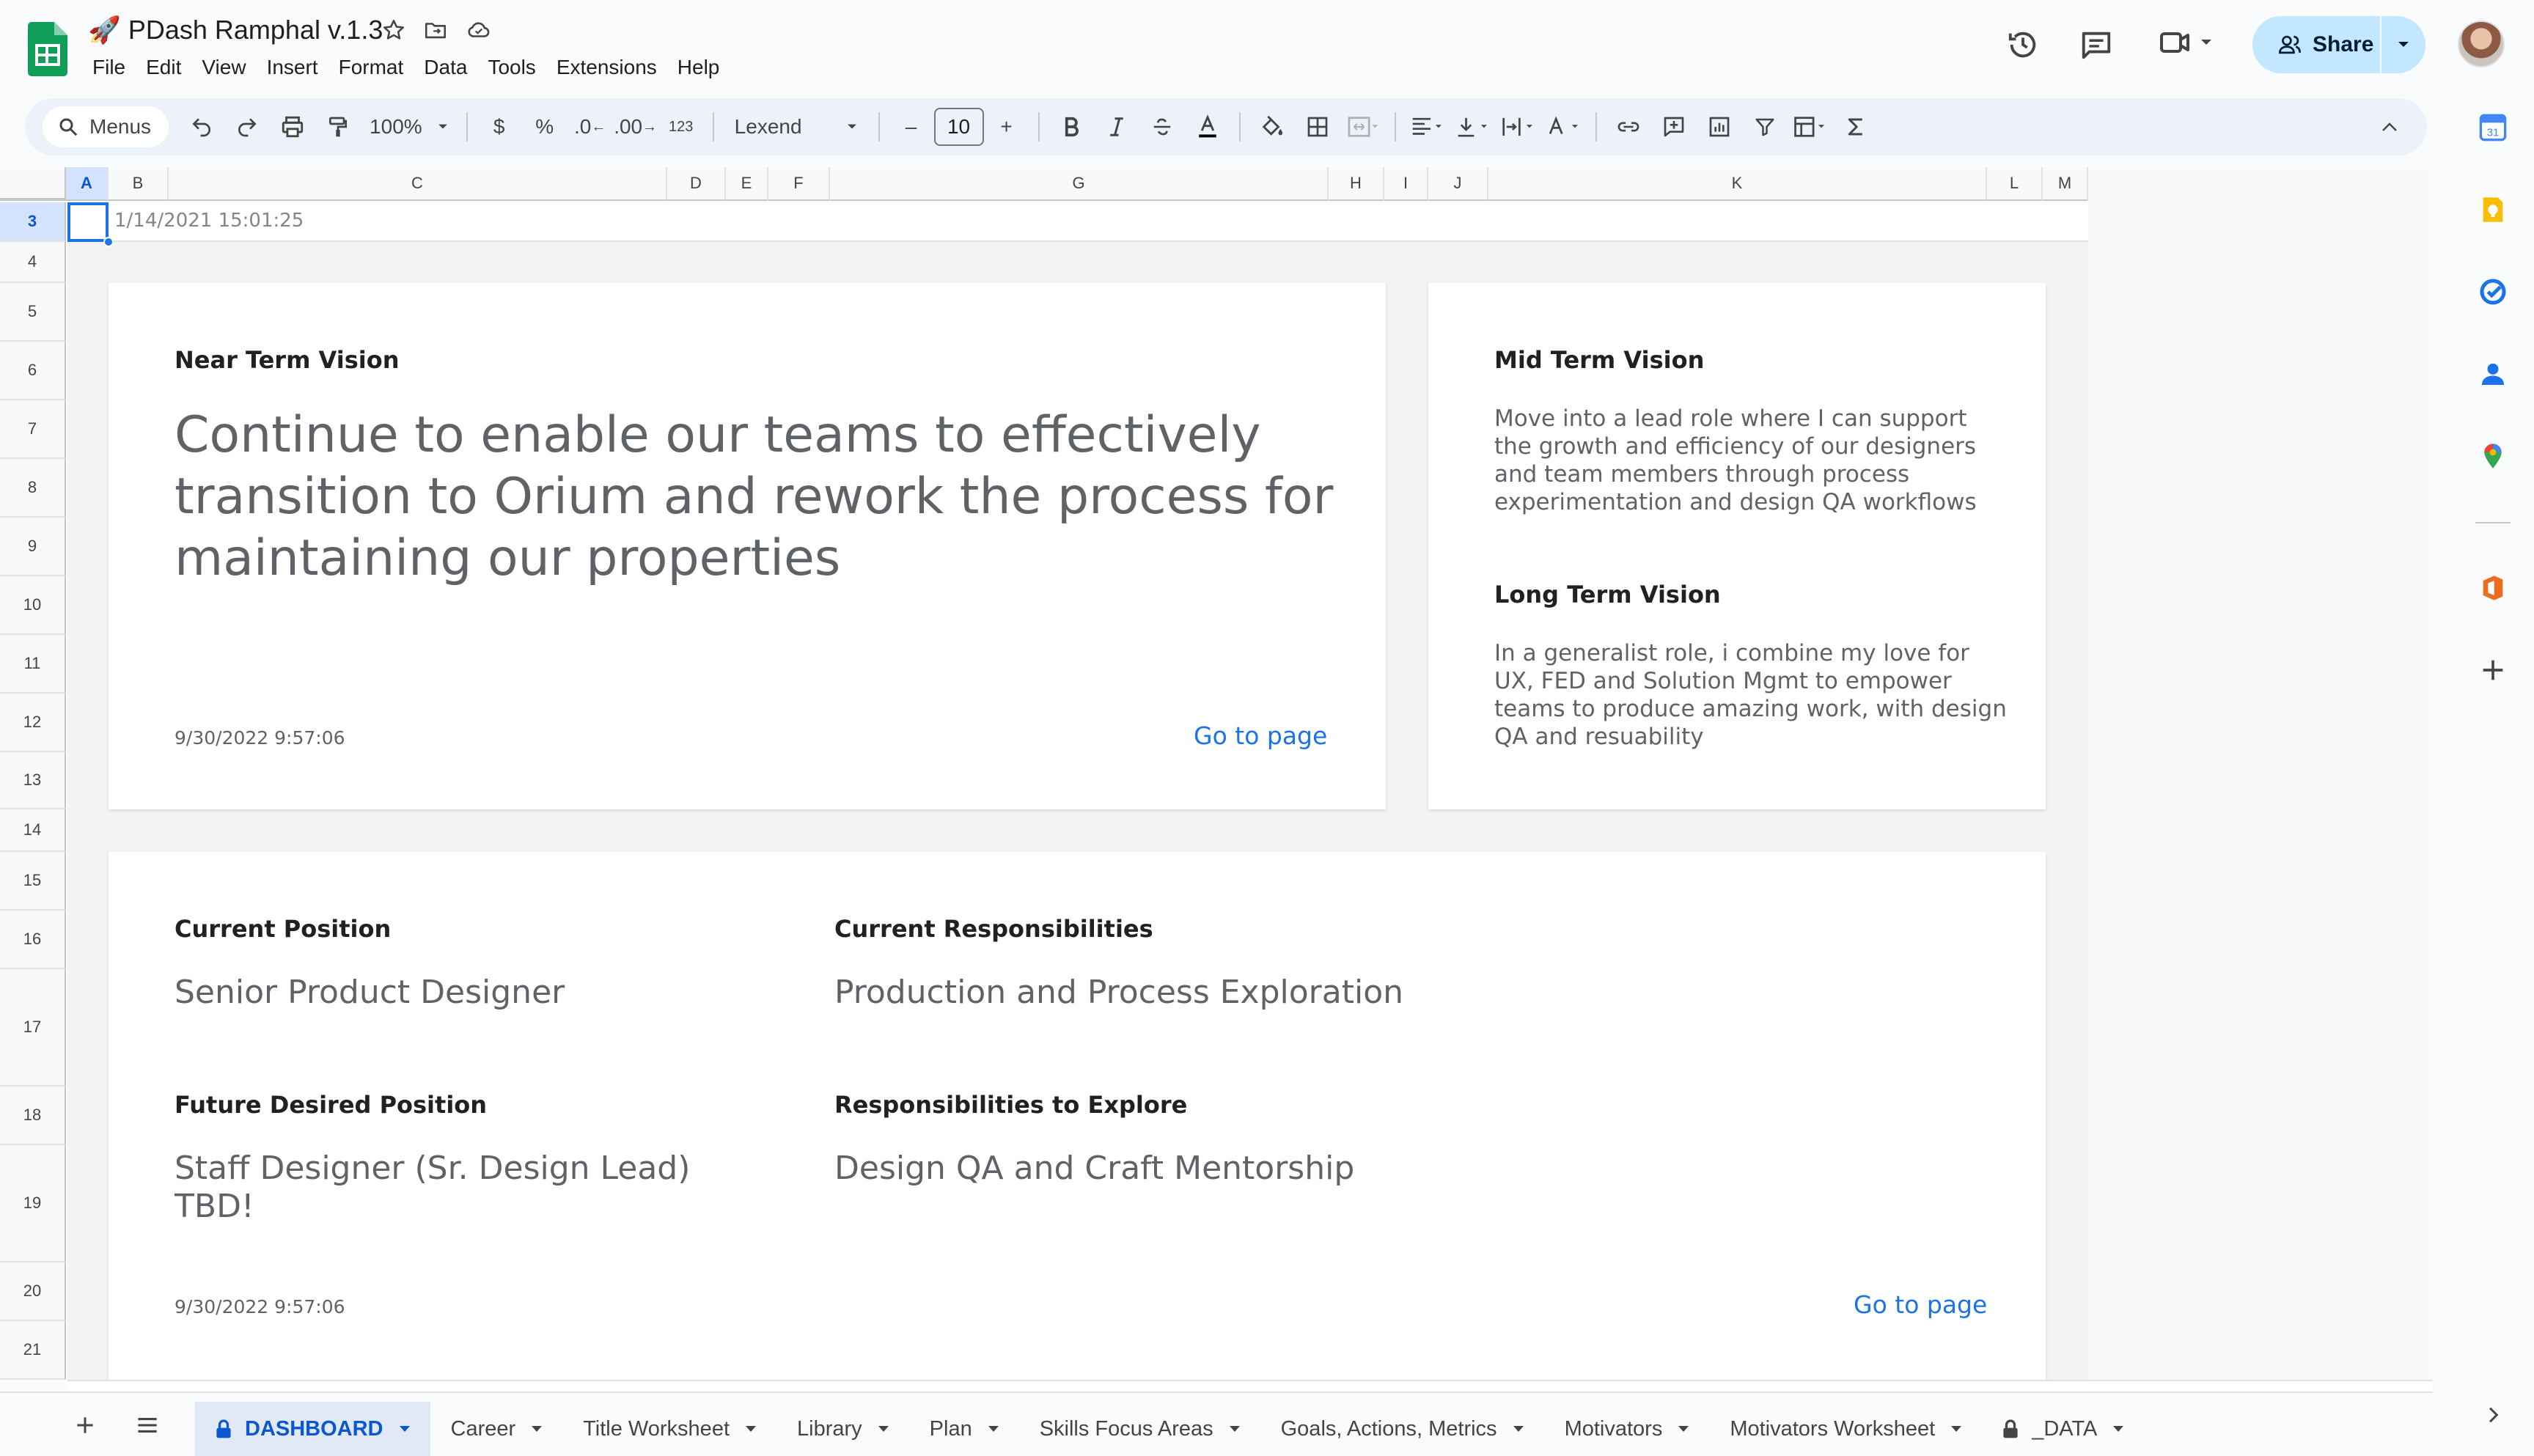 The height and width of the screenshot is (1456, 2534). What do you see at coordinates (2403, 44) in the screenshot?
I see `share-dropdown` at bounding box center [2403, 44].